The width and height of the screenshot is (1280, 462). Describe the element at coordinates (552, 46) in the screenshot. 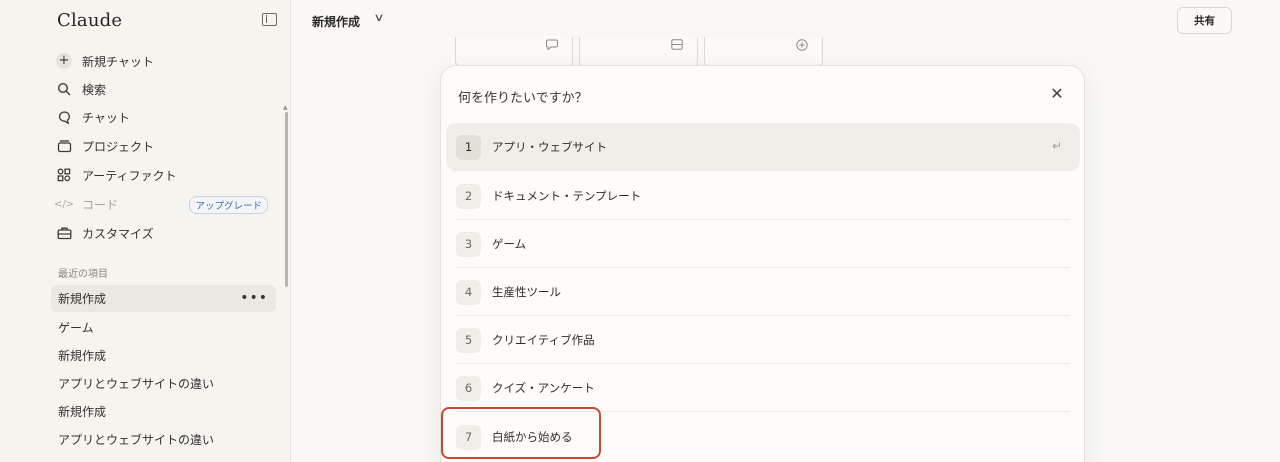

I see `comment-icon` at that location.